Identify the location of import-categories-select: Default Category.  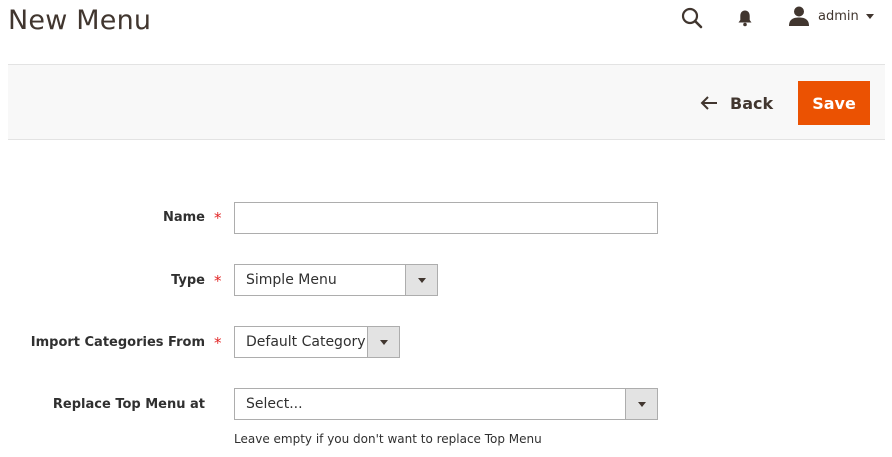
(317, 342).